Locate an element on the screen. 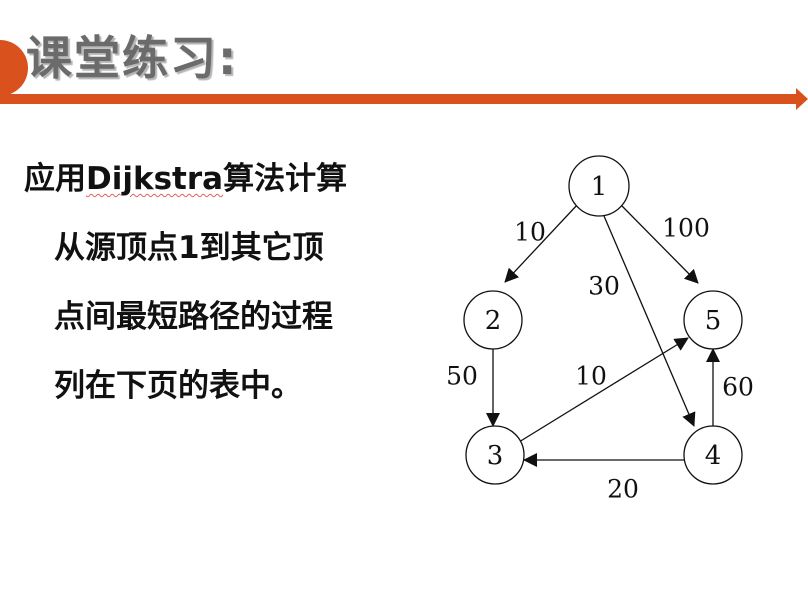  edge-1-4-weight: 30 is located at coordinates (604, 286).